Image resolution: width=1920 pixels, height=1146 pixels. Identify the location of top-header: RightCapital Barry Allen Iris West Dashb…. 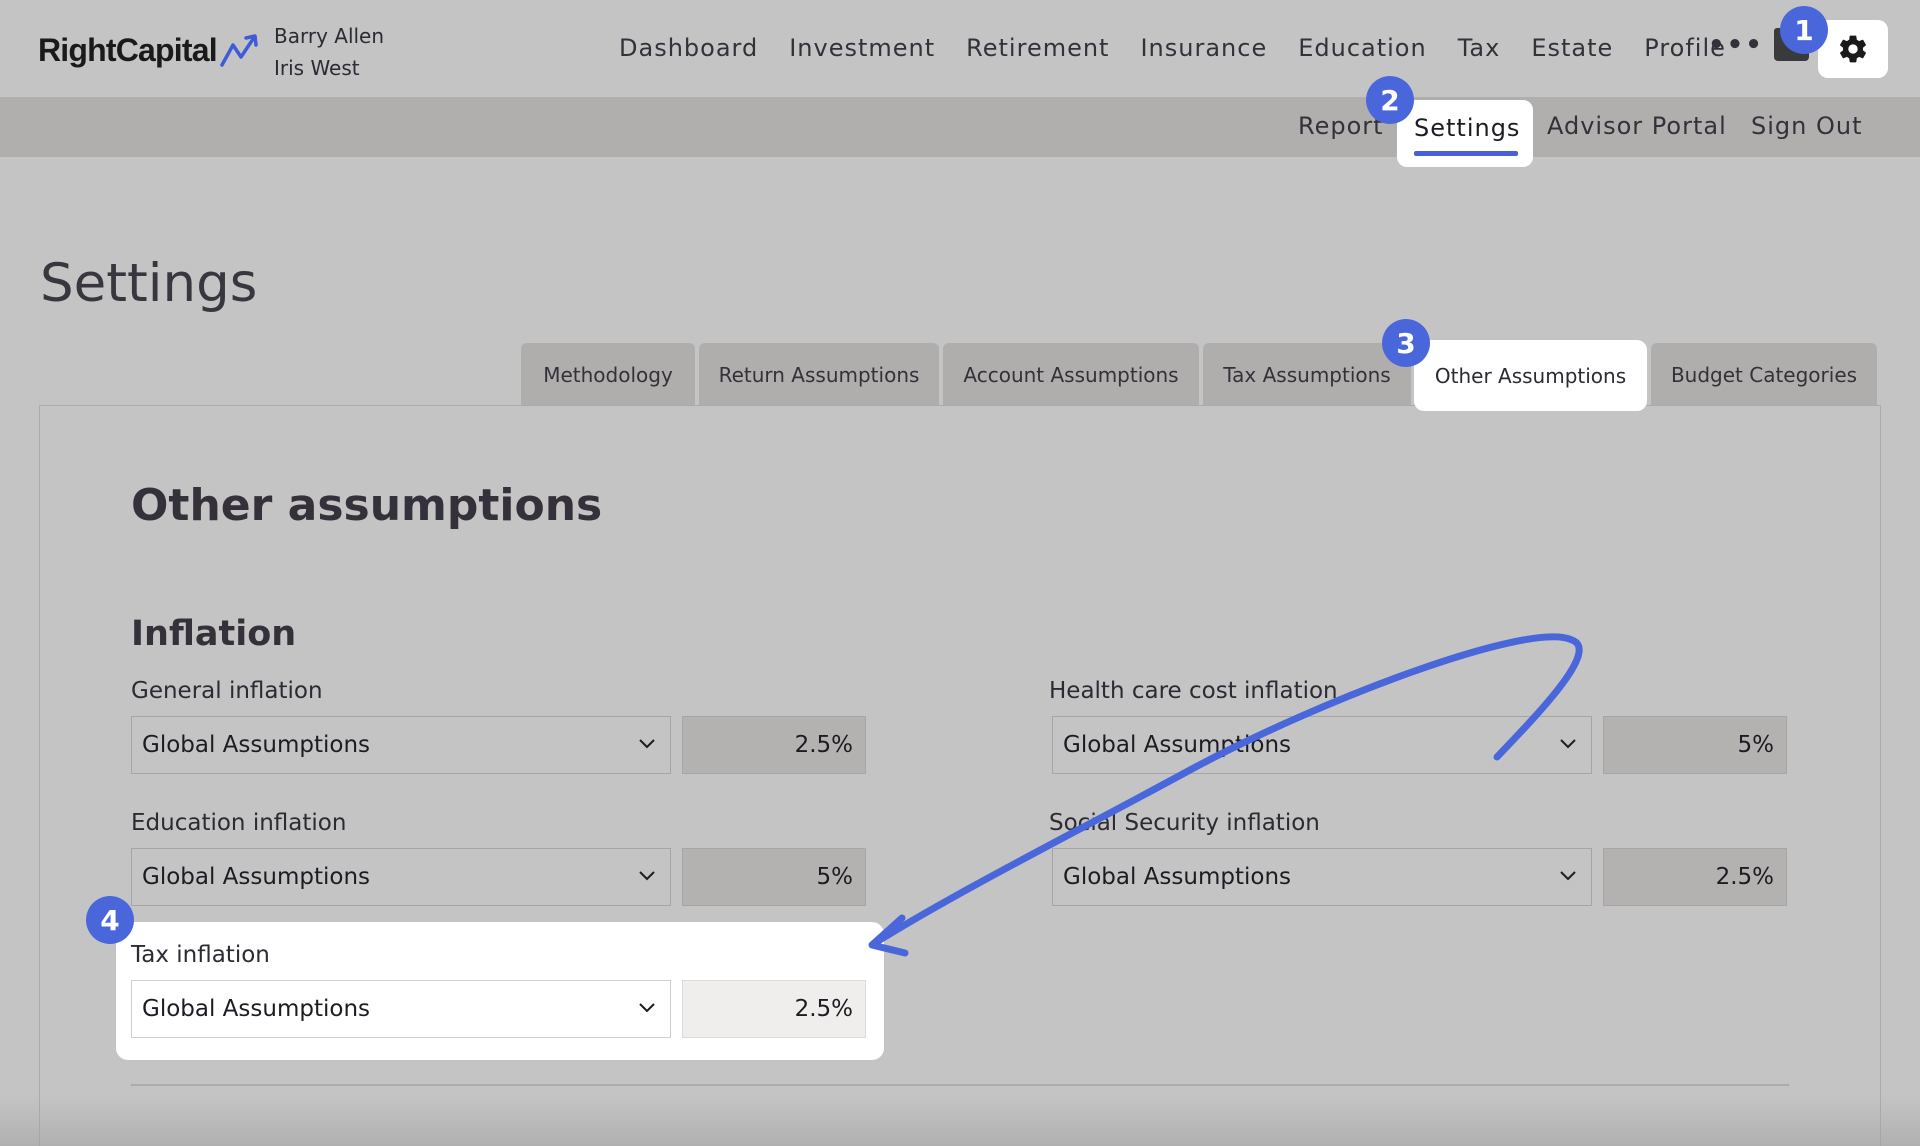
(960, 48).